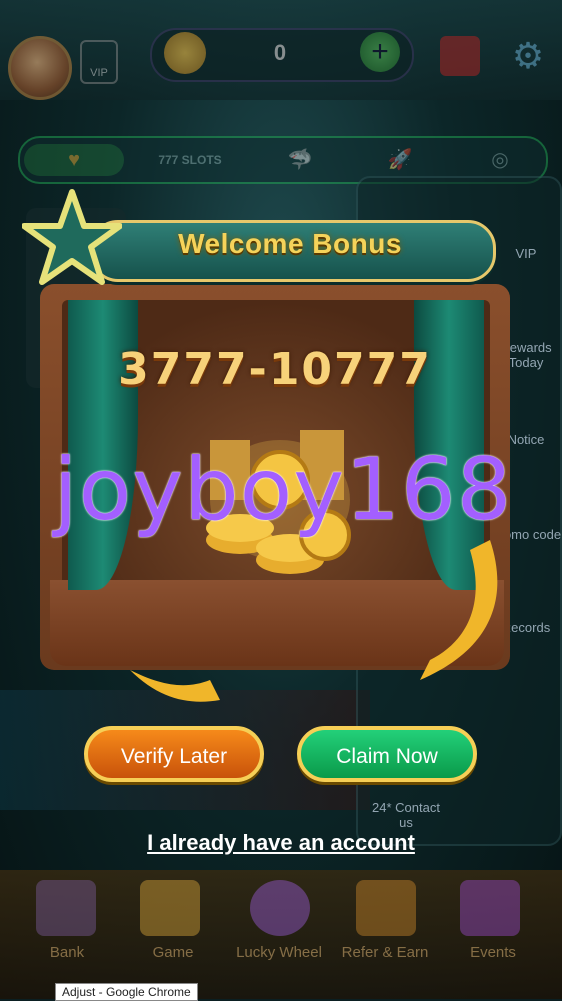  What do you see at coordinates (175, 686) in the screenshot?
I see `swirl-arrow-tail-icon` at bounding box center [175, 686].